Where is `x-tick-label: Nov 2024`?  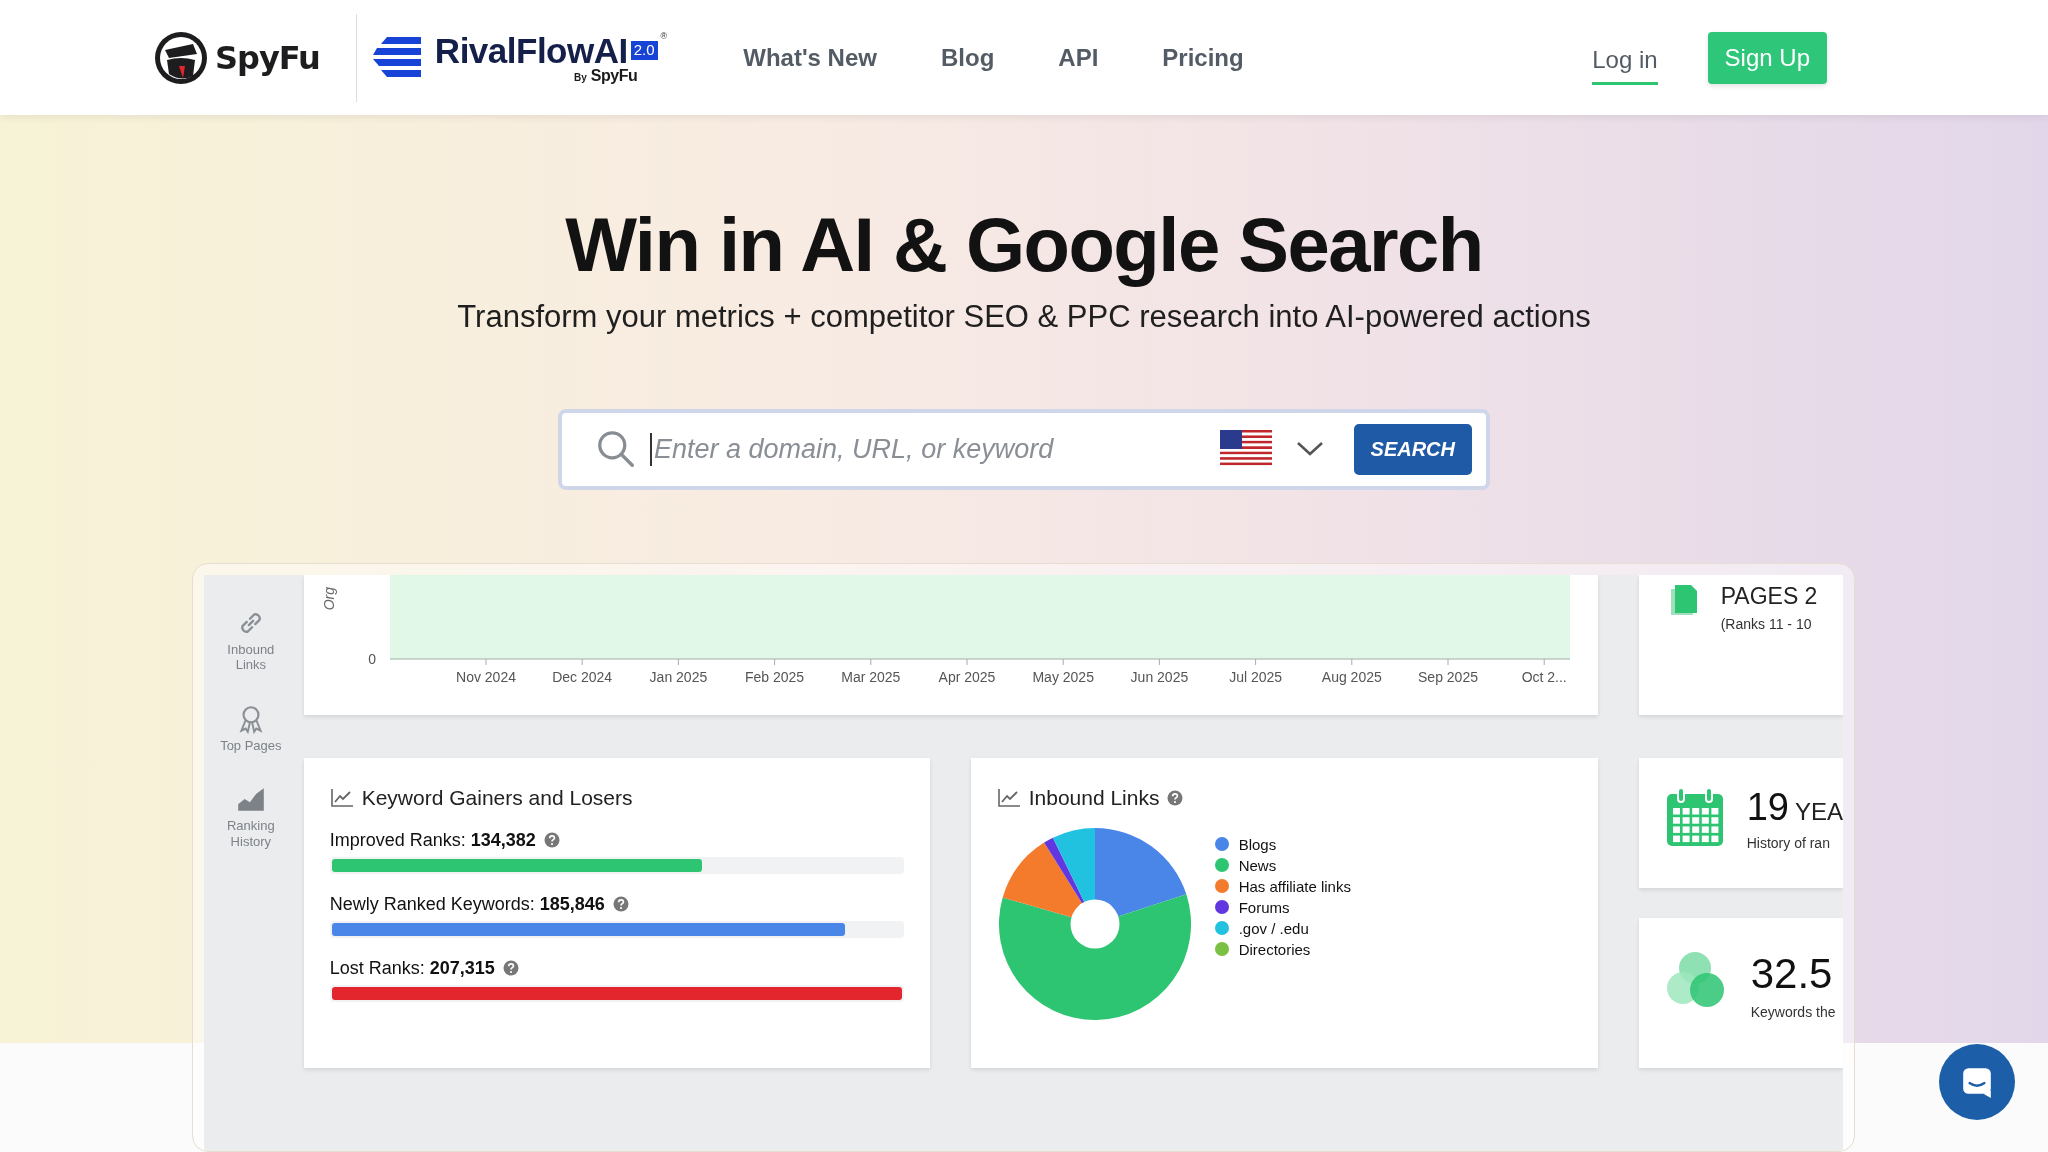
x-tick-label: Nov 2024 is located at coordinates (485, 676).